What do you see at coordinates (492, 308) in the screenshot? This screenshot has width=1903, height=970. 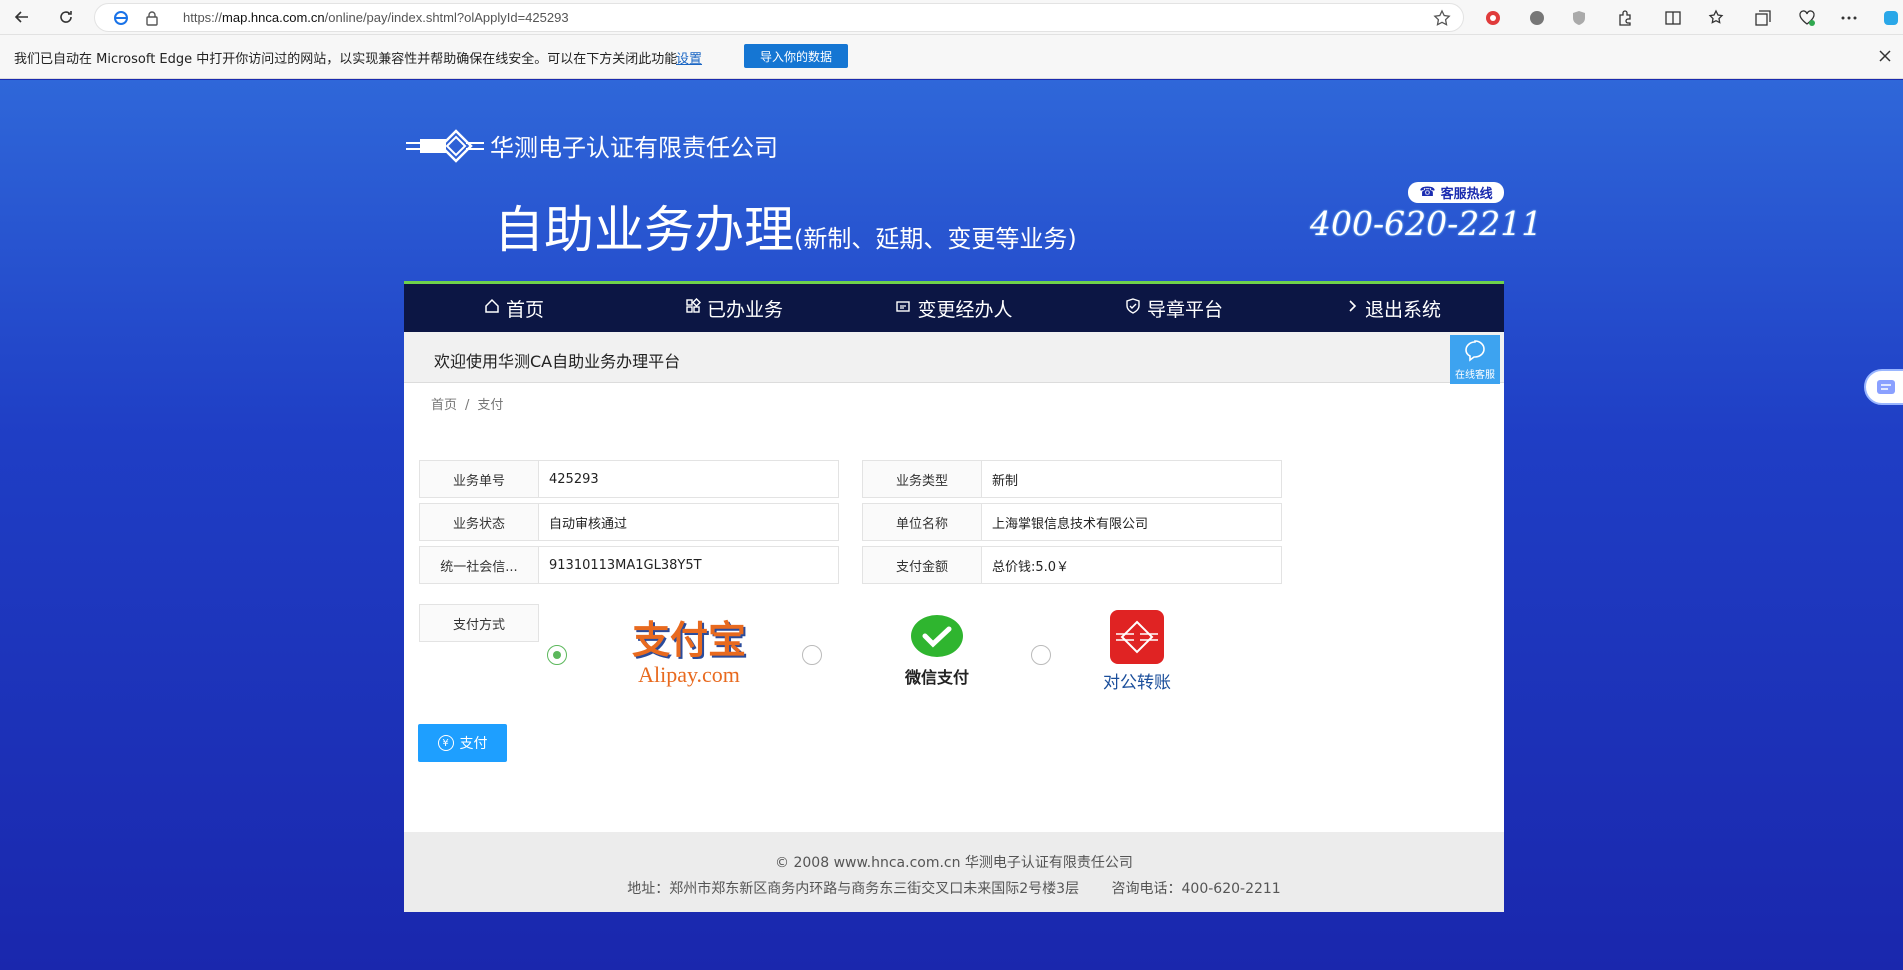 I see `home-icon` at bounding box center [492, 308].